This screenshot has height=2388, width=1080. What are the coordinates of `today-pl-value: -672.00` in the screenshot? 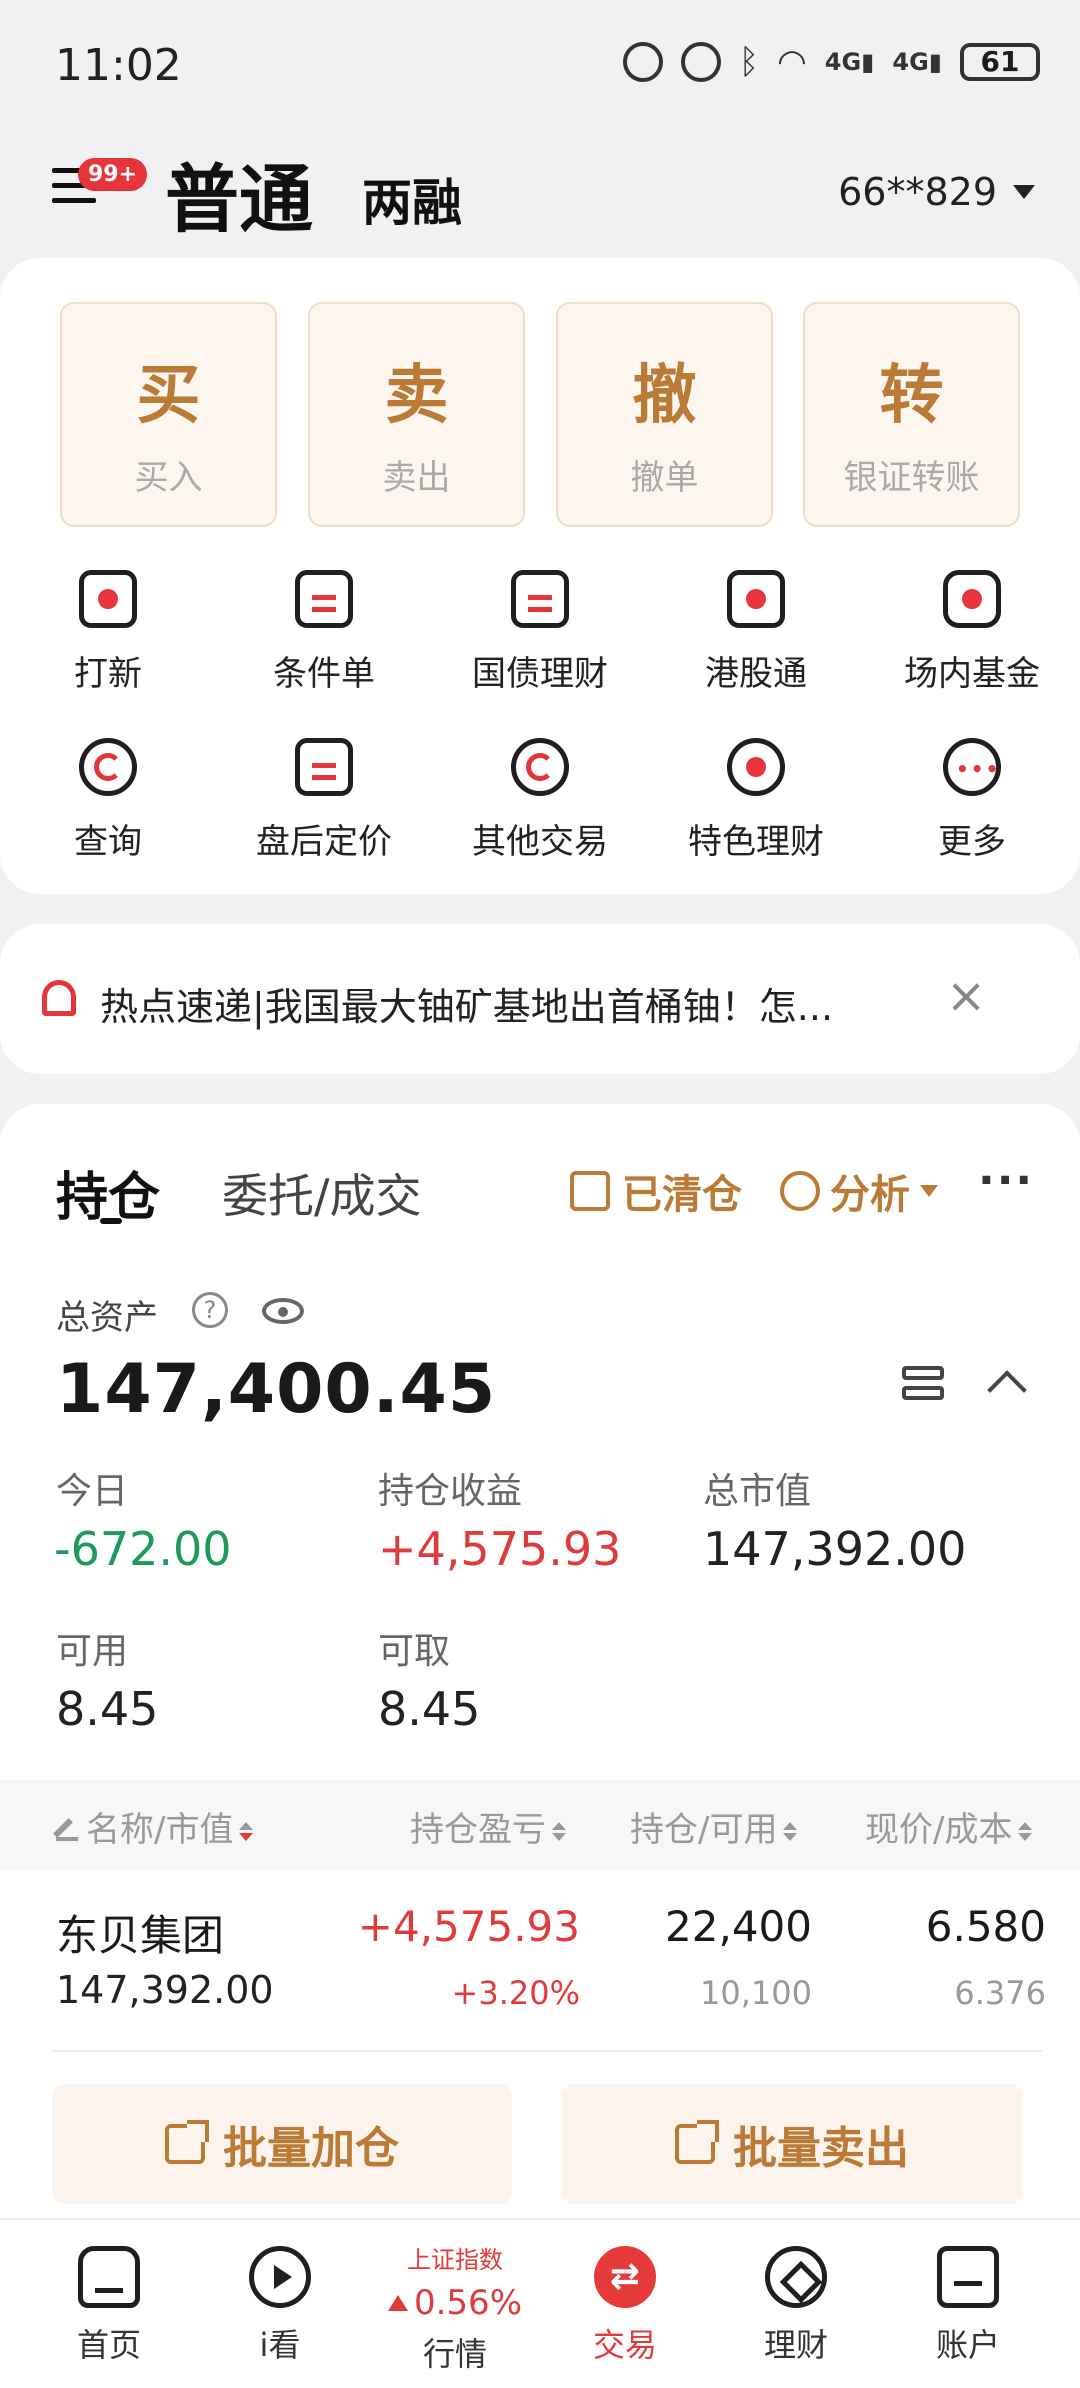 It's located at (143, 1549).